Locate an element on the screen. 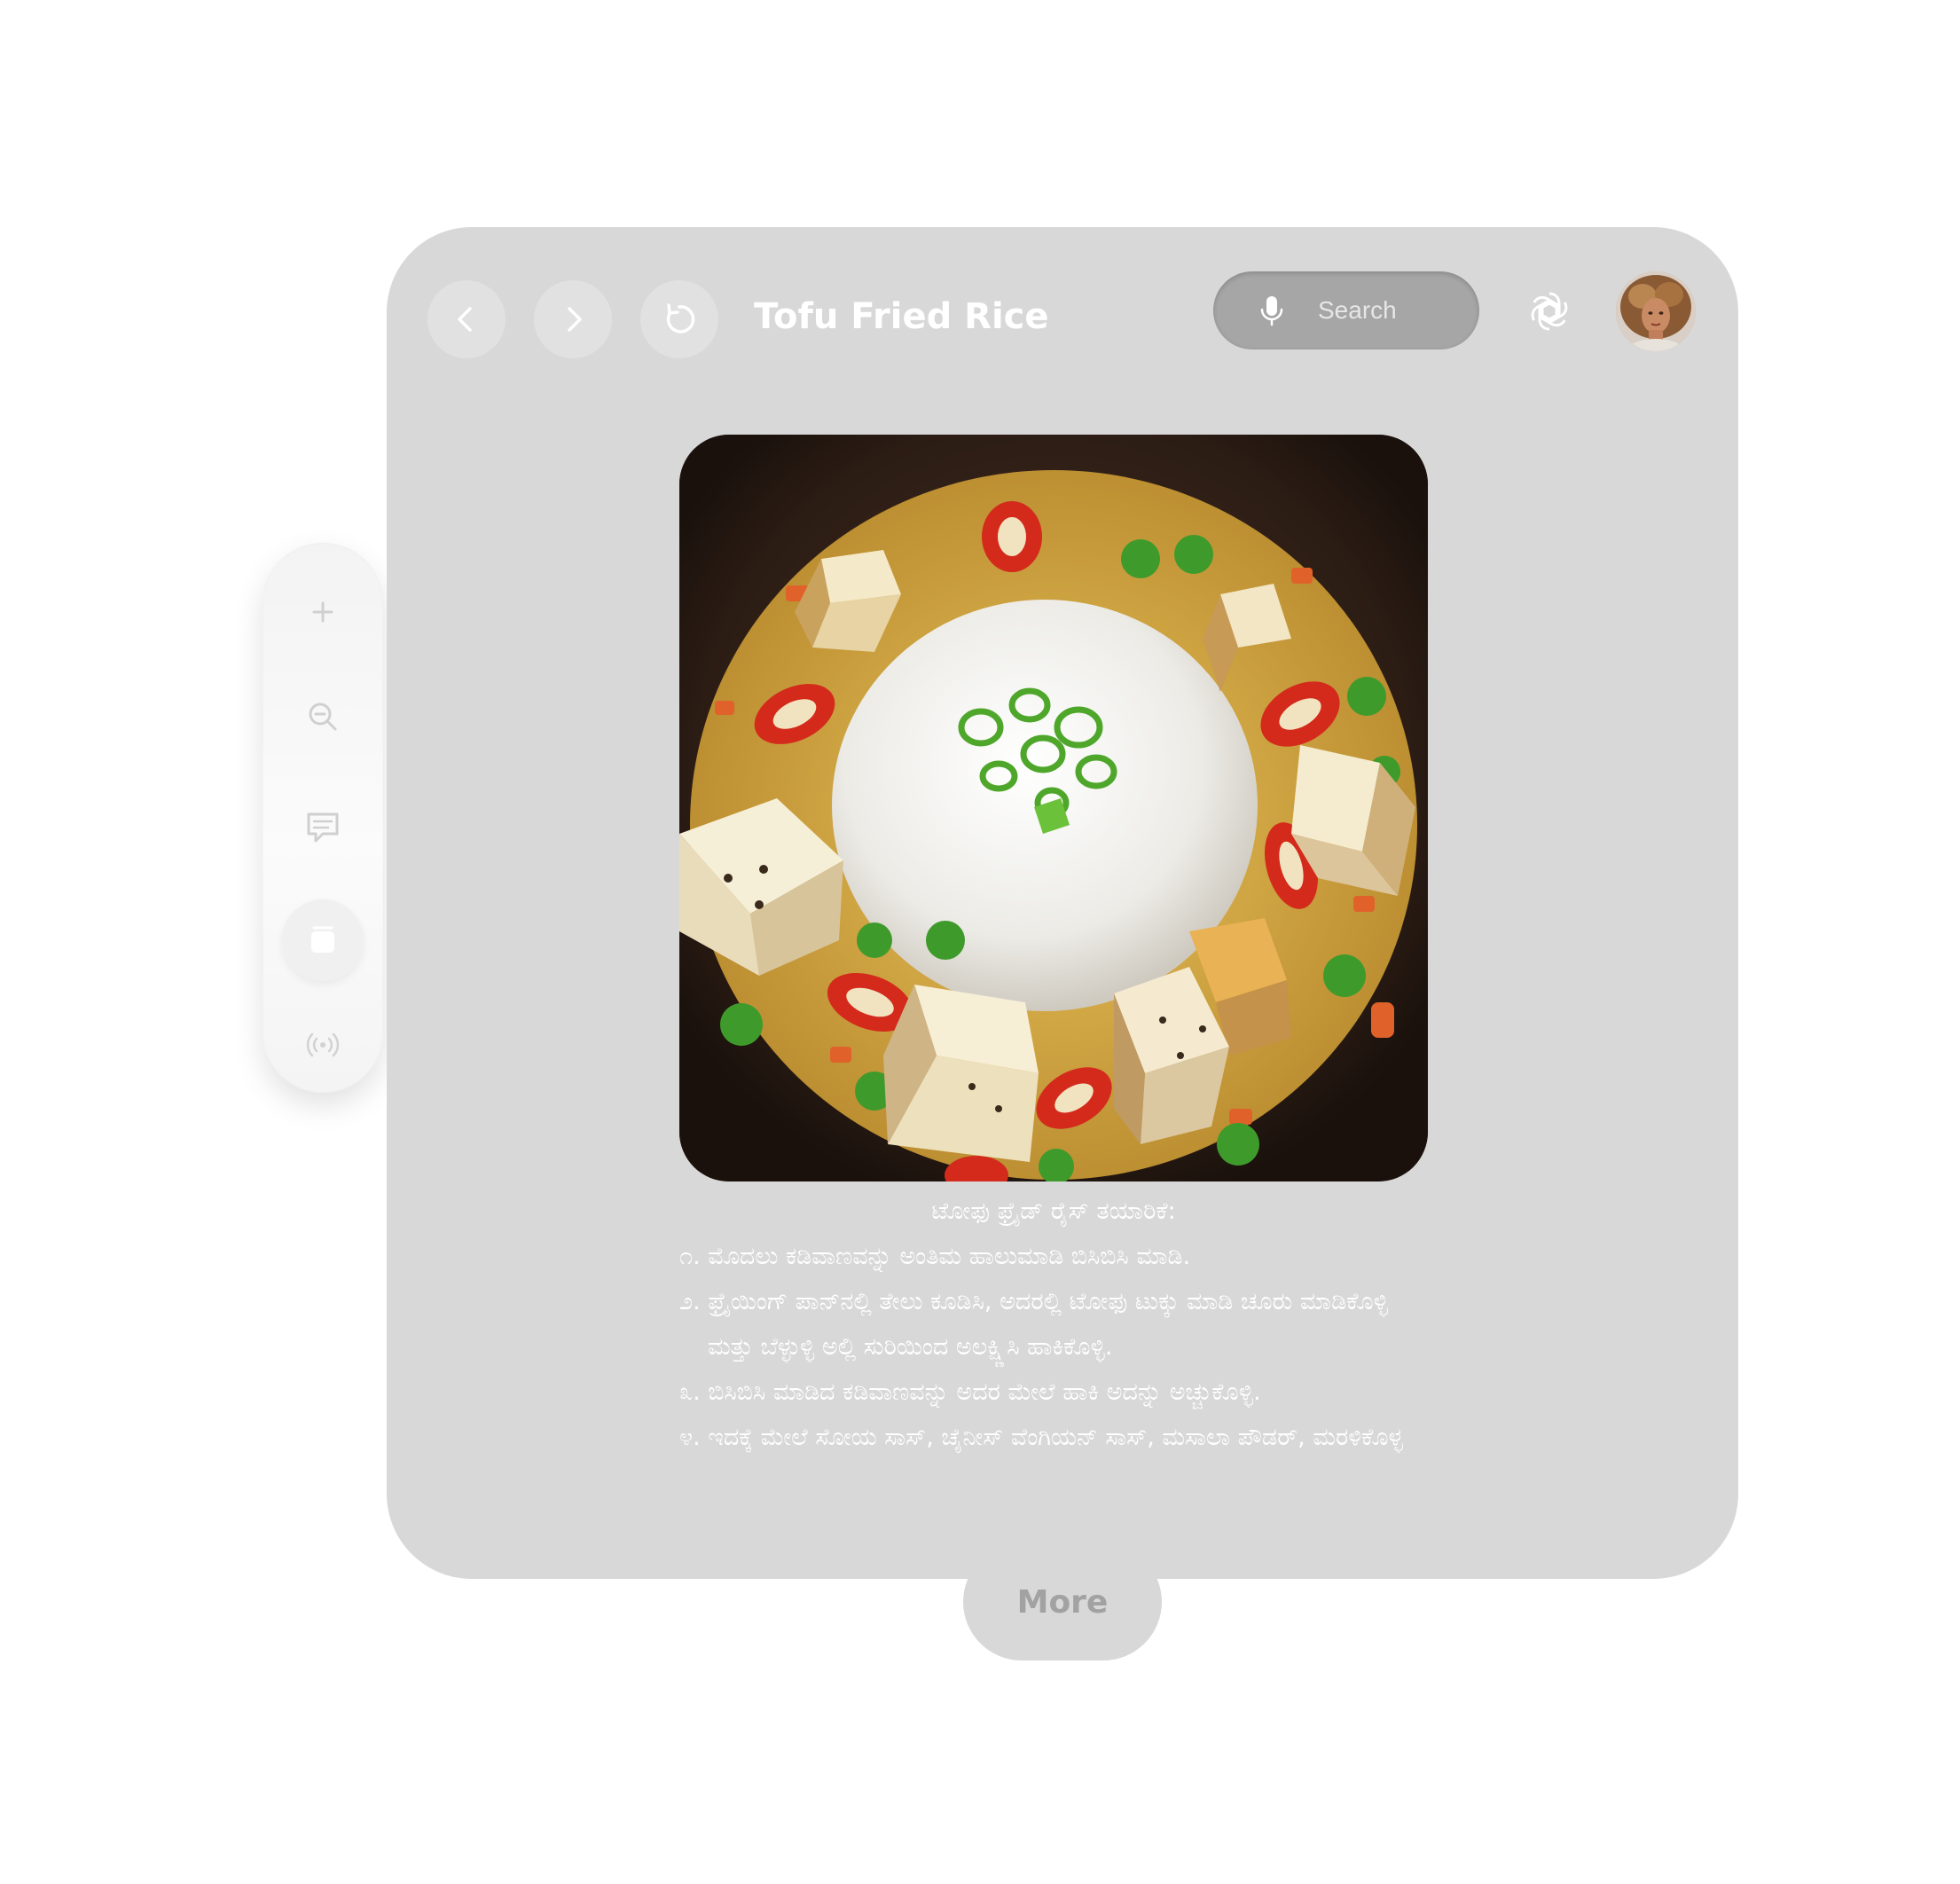 This screenshot has height=1884, width=1960. back-button is located at coordinates (466, 319).